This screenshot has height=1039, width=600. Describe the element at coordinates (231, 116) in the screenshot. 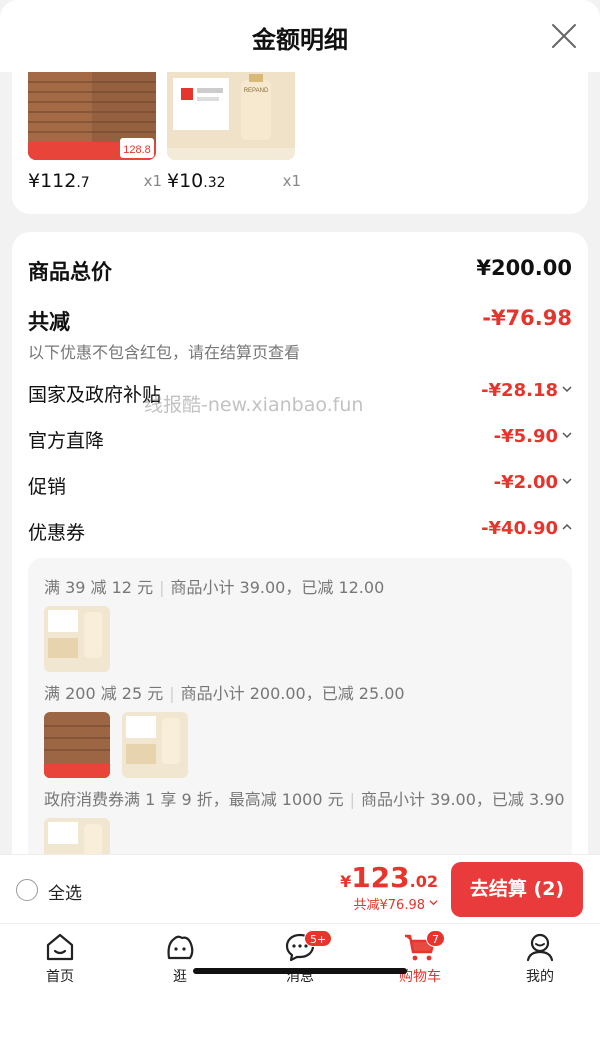

I see `product-thumbnail-bottle: REPAND` at that location.